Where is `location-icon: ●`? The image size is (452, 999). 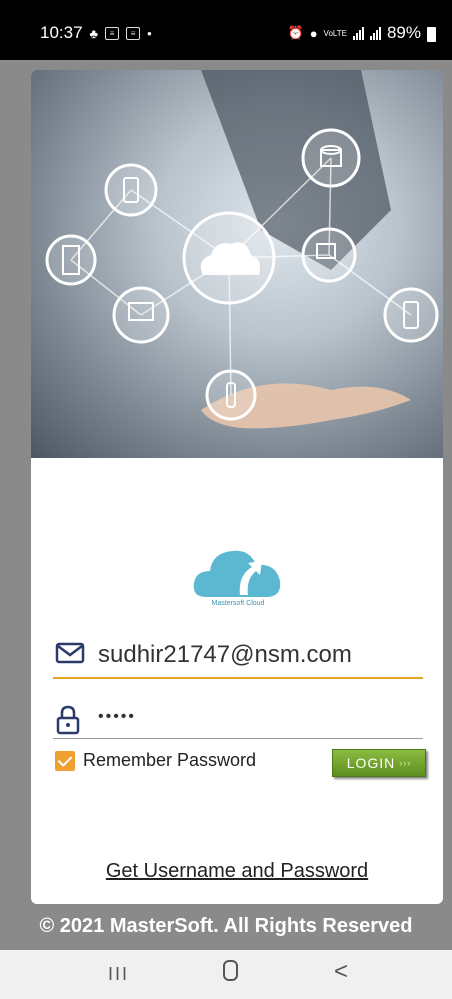 location-icon: ● is located at coordinates (313, 33).